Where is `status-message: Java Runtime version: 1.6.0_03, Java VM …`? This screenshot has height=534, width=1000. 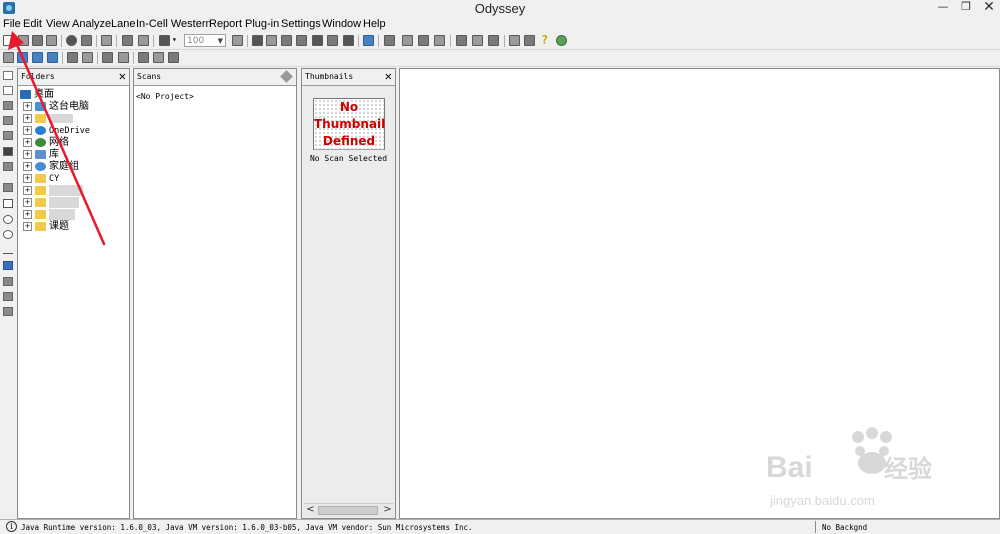 status-message: Java Runtime version: 1.6.0_03, Java VM … is located at coordinates (247, 527).